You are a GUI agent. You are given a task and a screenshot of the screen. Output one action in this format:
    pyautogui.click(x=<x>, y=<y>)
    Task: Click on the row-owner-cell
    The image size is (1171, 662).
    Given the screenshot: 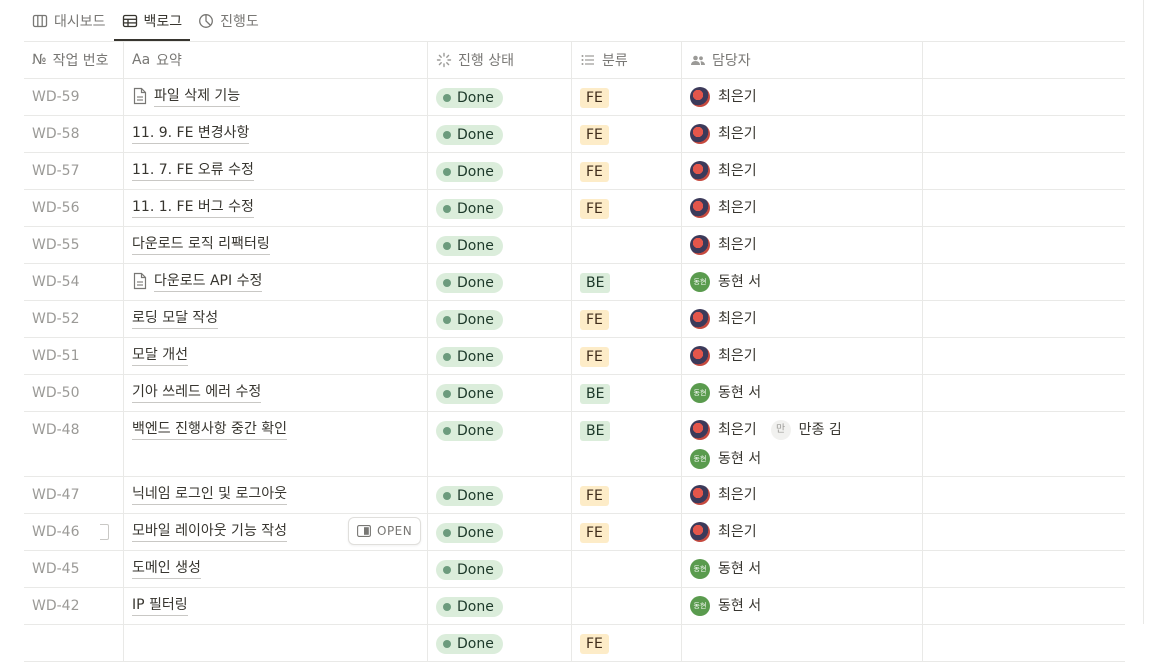 What is the action you would take?
    pyautogui.click(x=802, y=643)
    